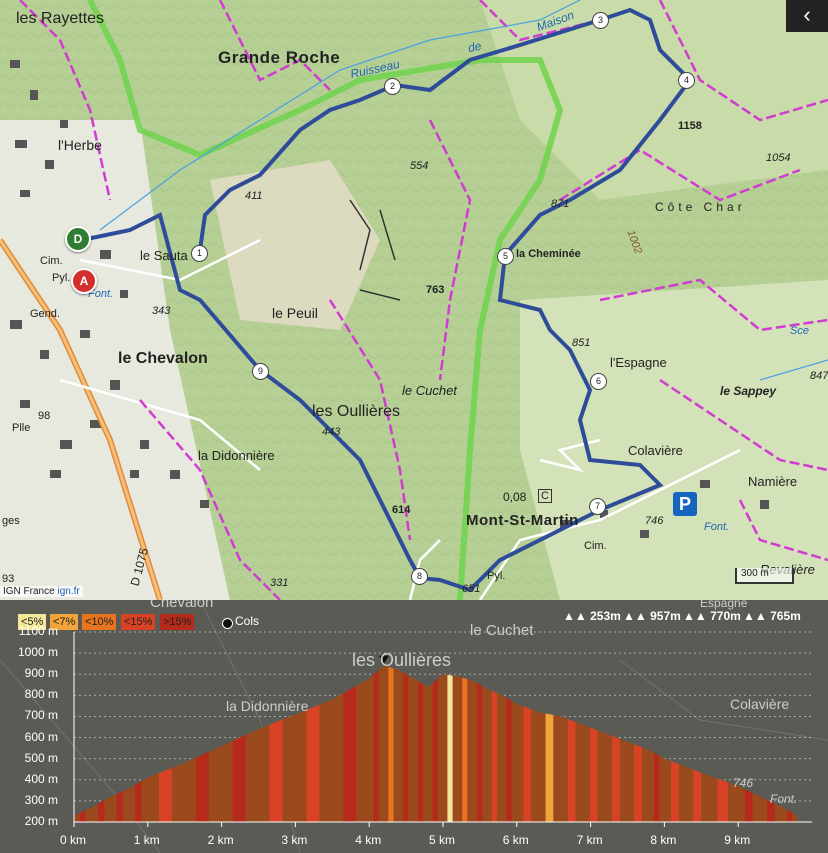  Describe the element at coordinates (30, 591) in the screenshot. I see `attribution-text: IGN France` at that location.